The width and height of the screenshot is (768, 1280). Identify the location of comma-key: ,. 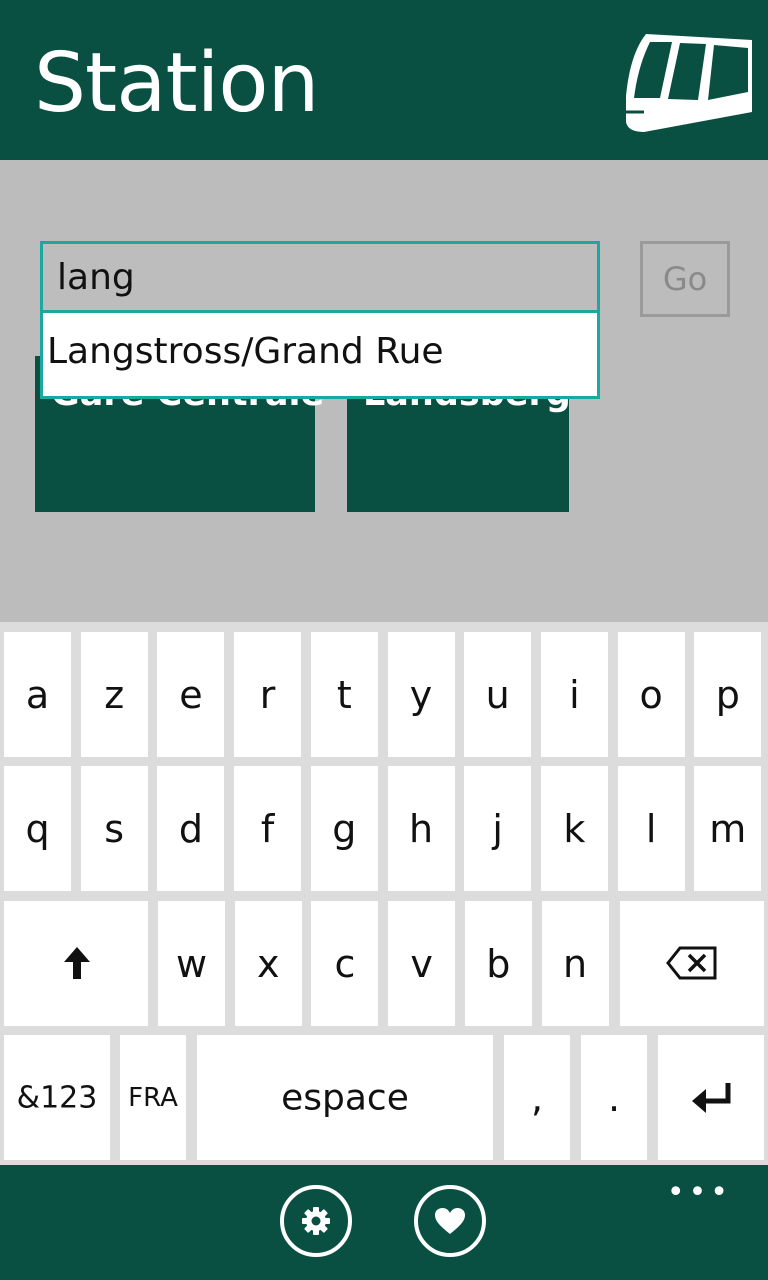
(537, 1097).